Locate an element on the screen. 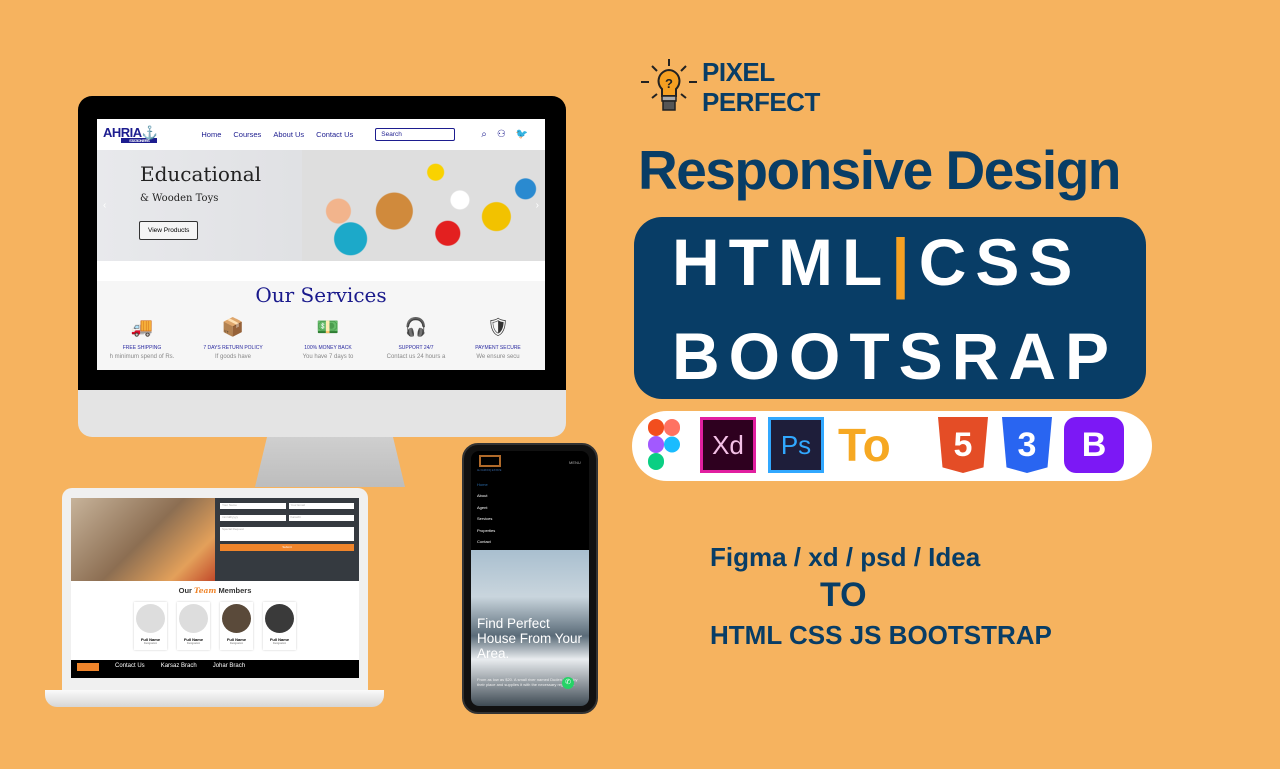  monitor-stand is located at coordinates (330, 462).